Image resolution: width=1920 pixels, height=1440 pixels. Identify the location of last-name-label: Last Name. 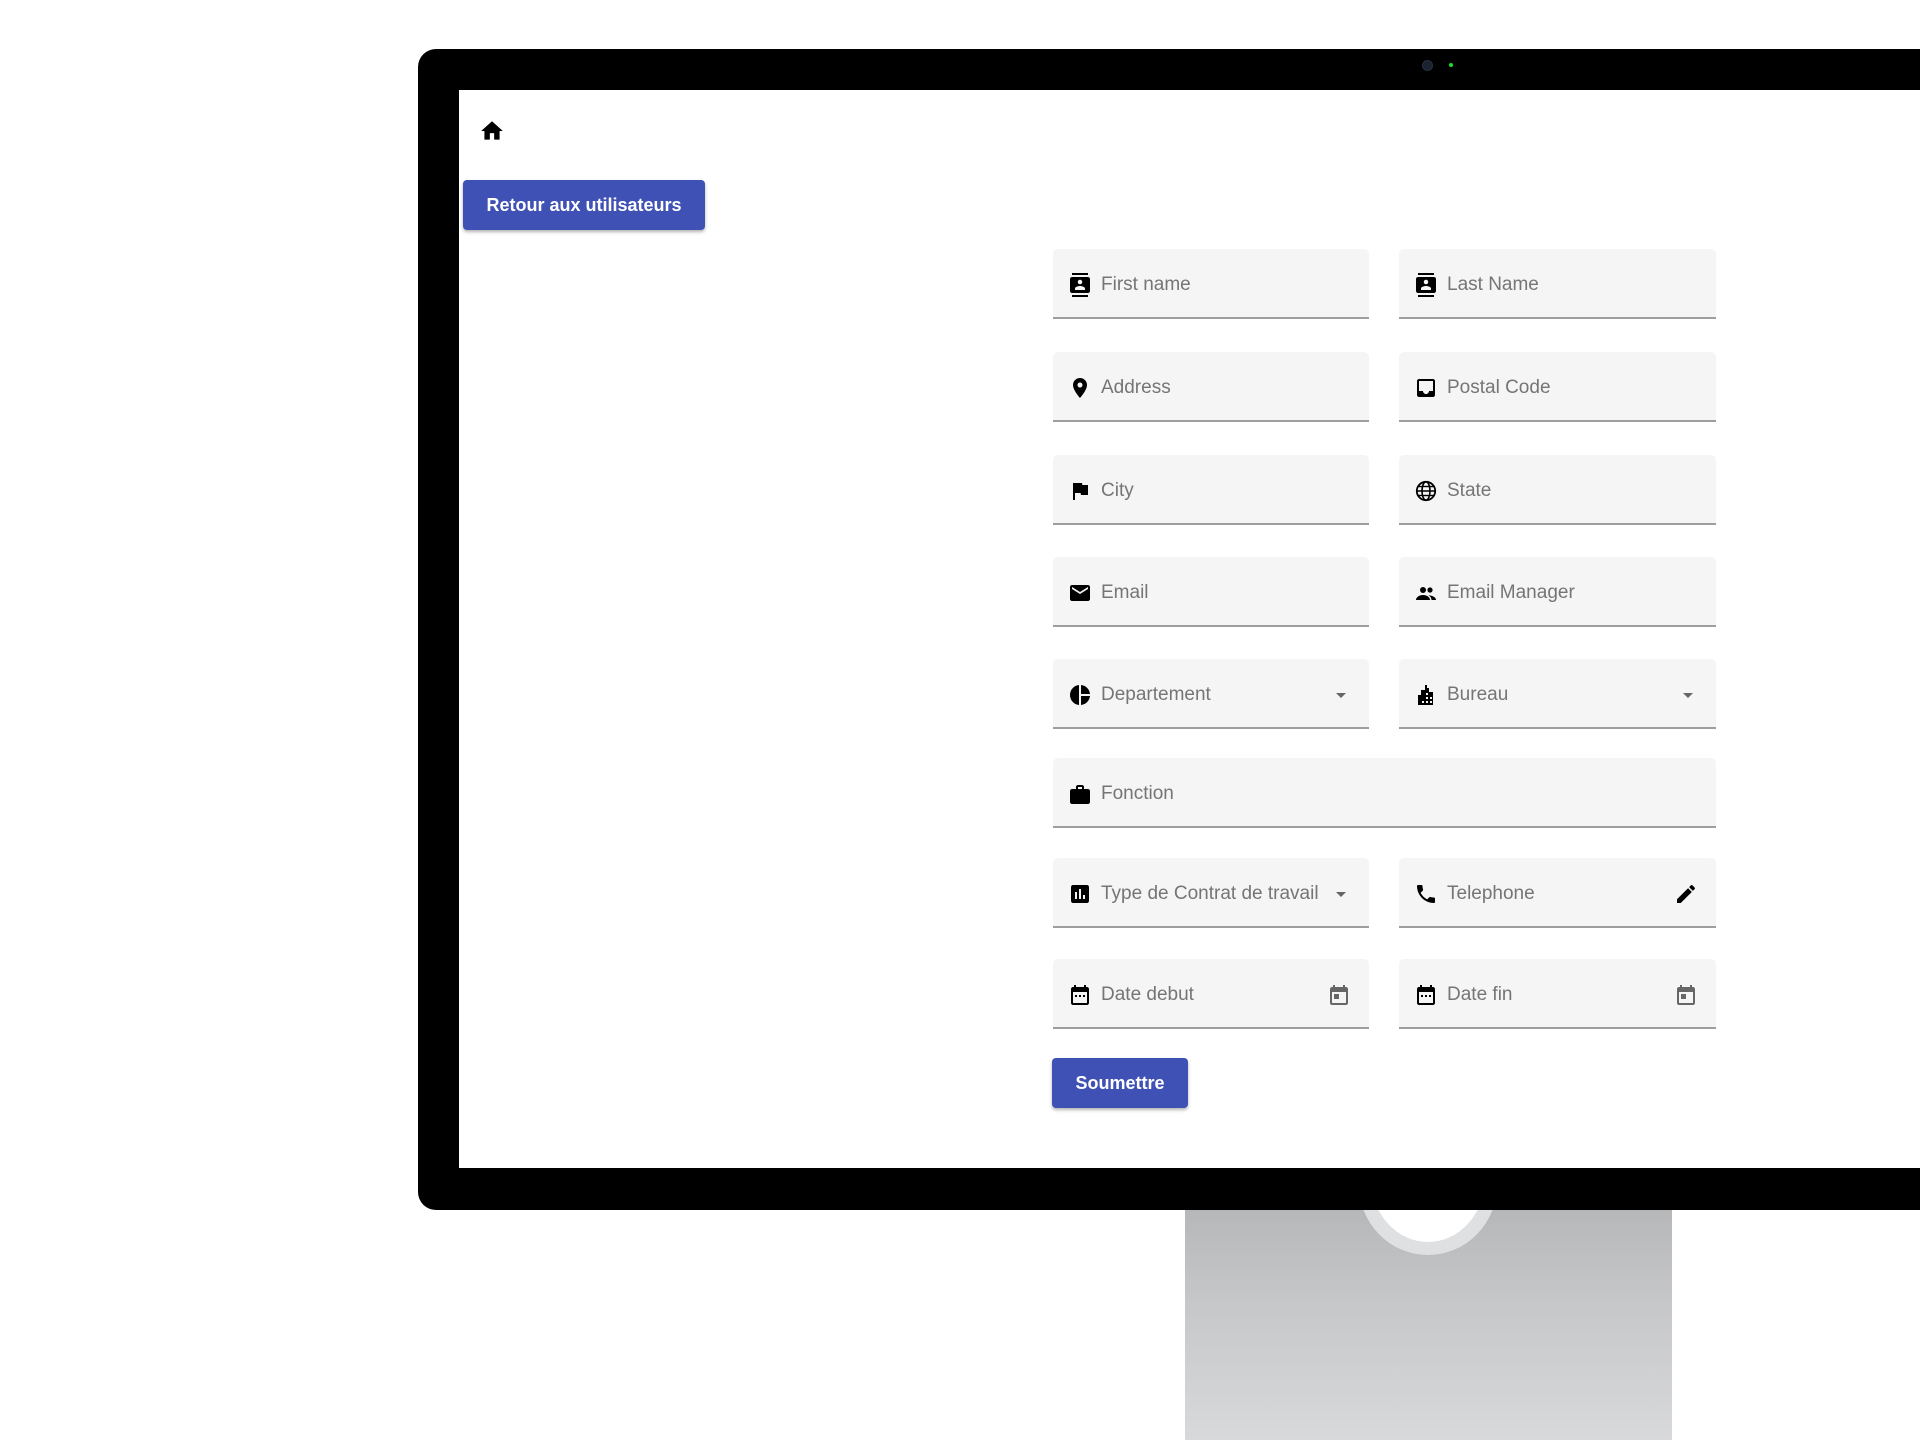
(1493, 284).